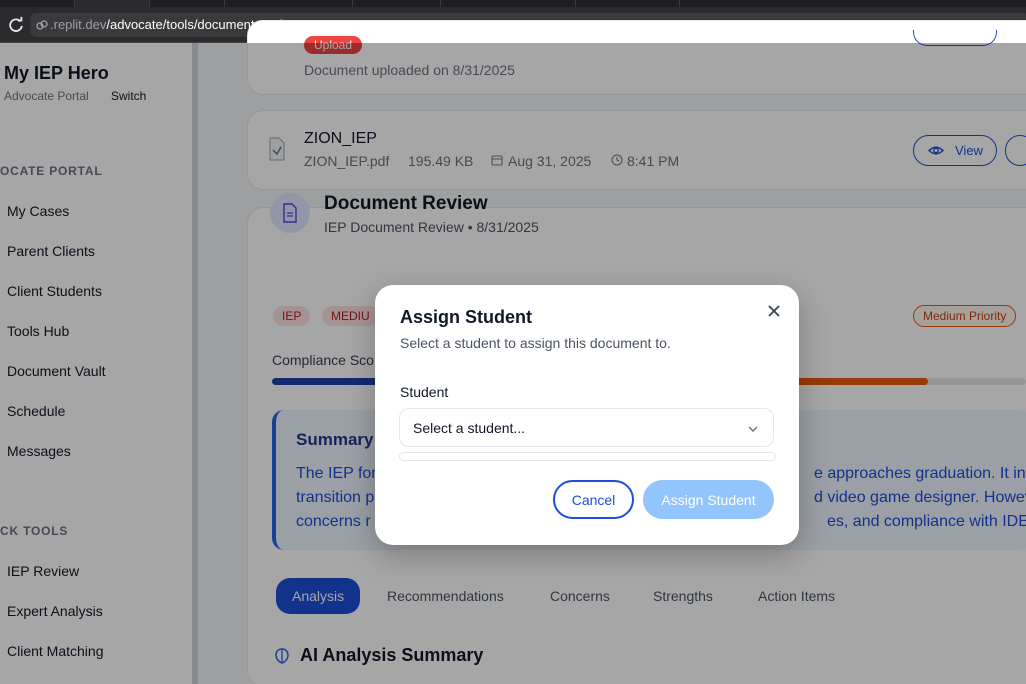 The image size is (1026, 684). Describe the element at coordinates (753, 429) in the screenshot. I see `chevron-down-icon` at that location.